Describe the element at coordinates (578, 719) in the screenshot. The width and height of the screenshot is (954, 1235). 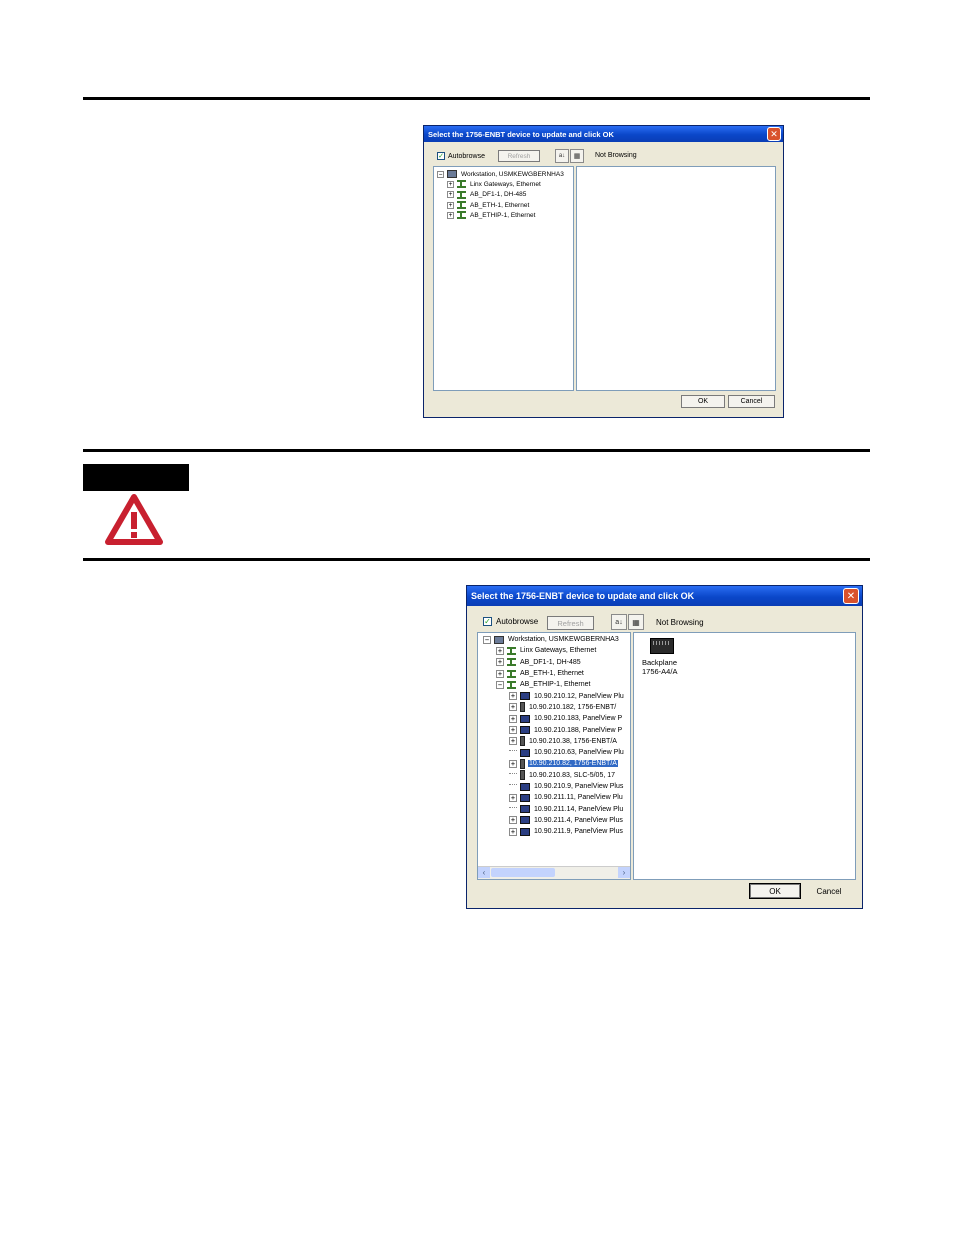
I see `tree-item-label: 10.90.210.183, PanelView P` at that location.